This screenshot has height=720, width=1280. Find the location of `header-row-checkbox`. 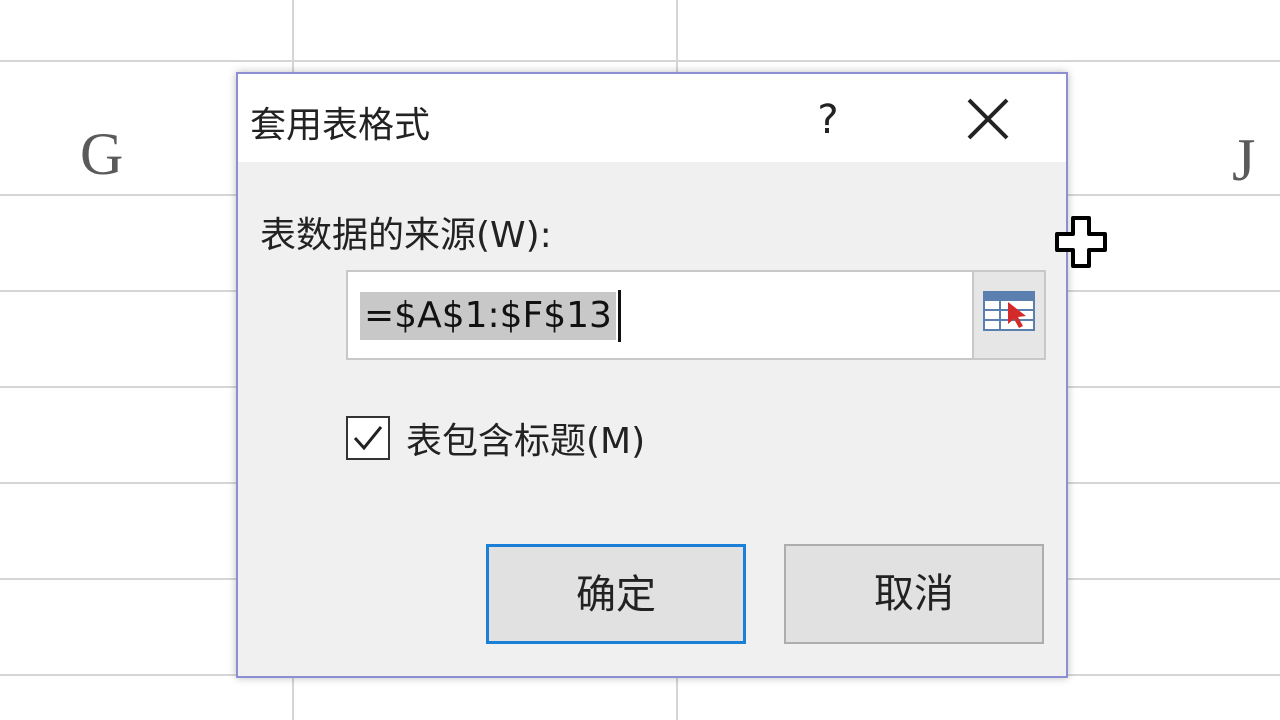

header-row-checkbox is located at coordinates (368, 438).